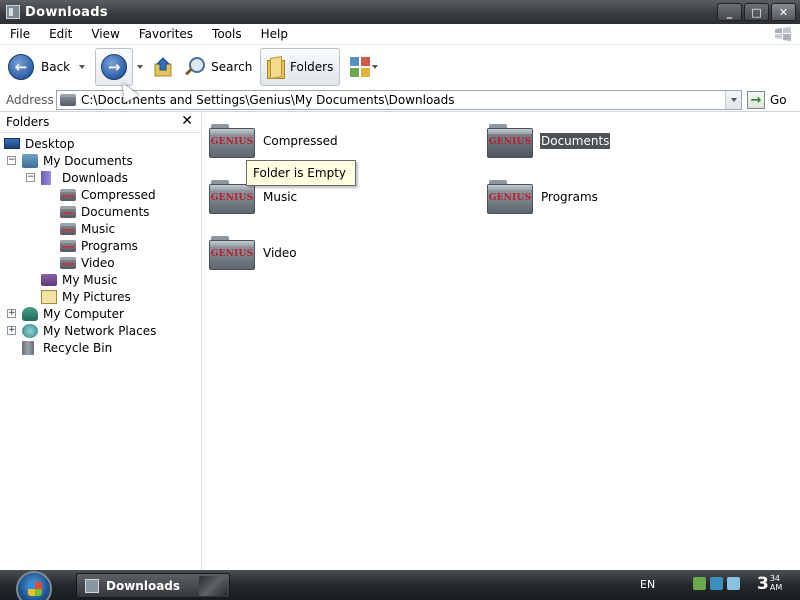 This screenshot has width=800, height=600. I want to click on tree-item-downloads: Downloads, so click(84, 177).